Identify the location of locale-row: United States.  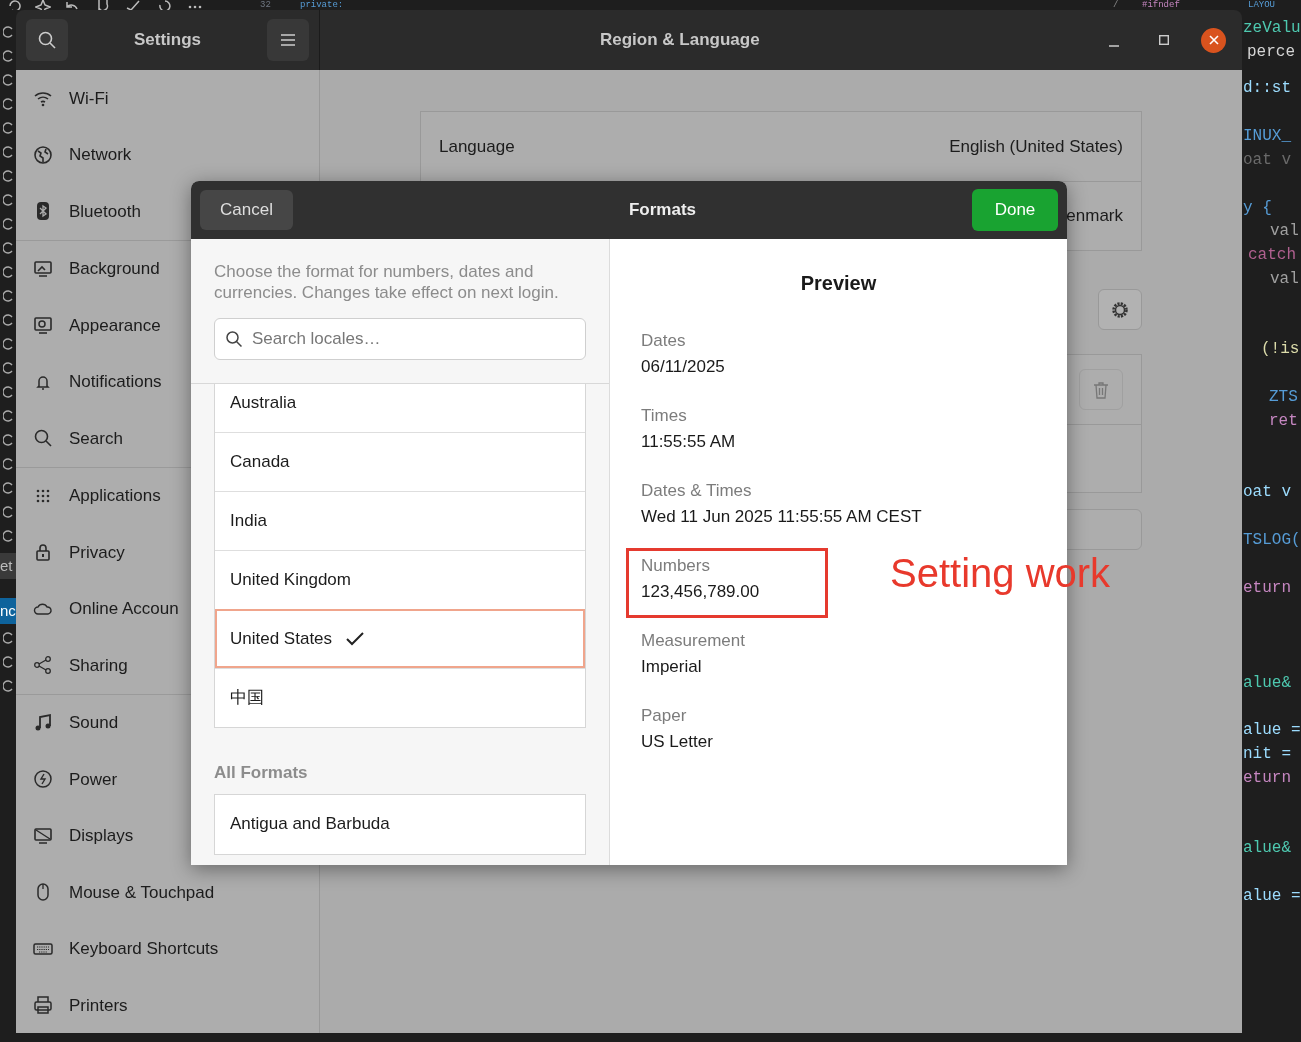
(400, 638).